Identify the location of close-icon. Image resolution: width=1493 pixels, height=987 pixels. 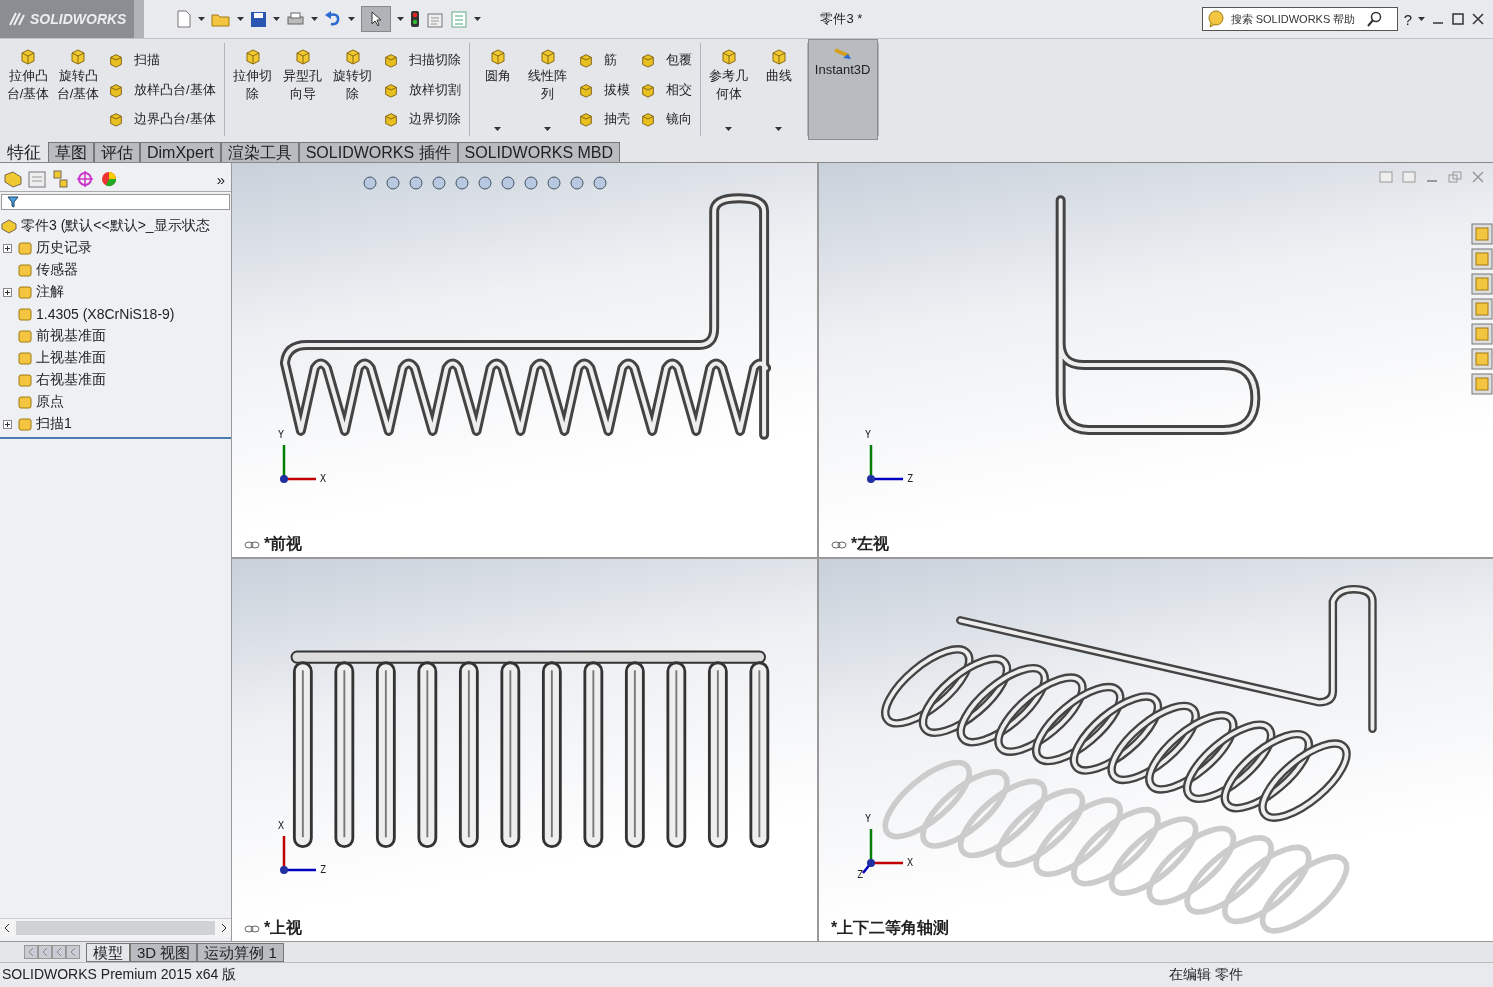
(1478, 19).